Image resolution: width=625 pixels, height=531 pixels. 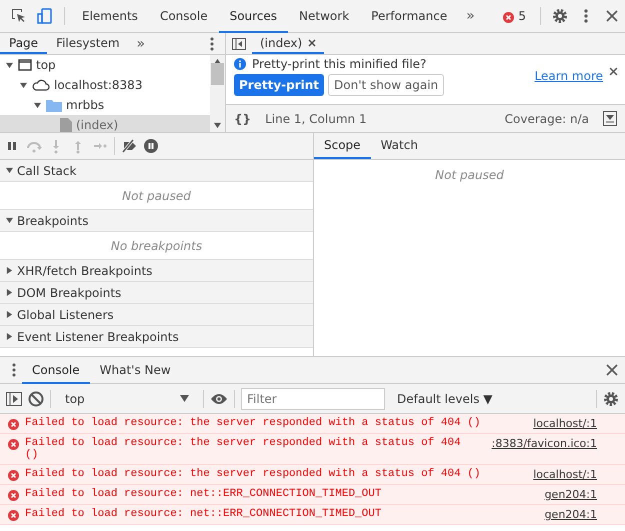 I want to click on section-title: Global Listeners, so click(x=65, y=315).